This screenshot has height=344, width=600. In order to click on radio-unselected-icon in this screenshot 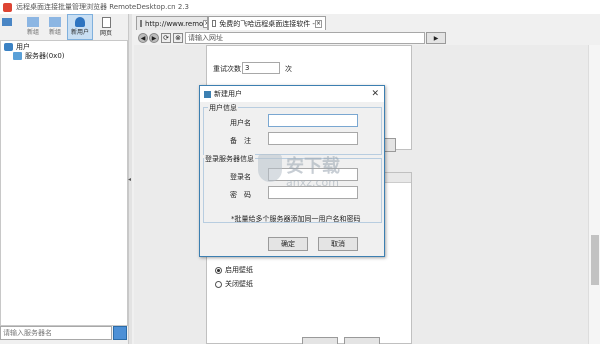, I will do `click(218, 284)`.